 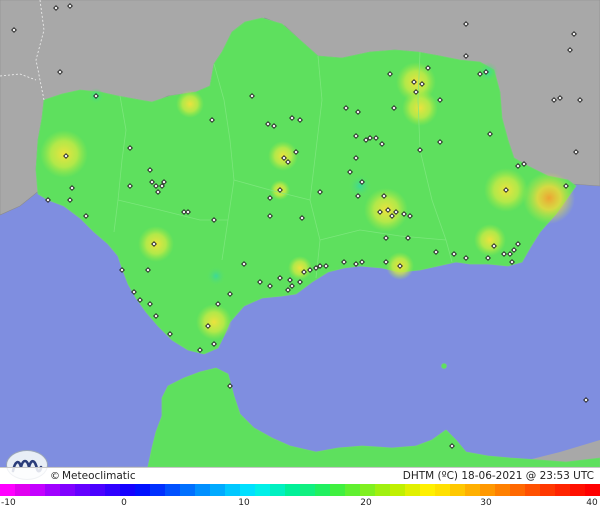 I want to click on hotspot-almeria, so click(x=549, y=198).